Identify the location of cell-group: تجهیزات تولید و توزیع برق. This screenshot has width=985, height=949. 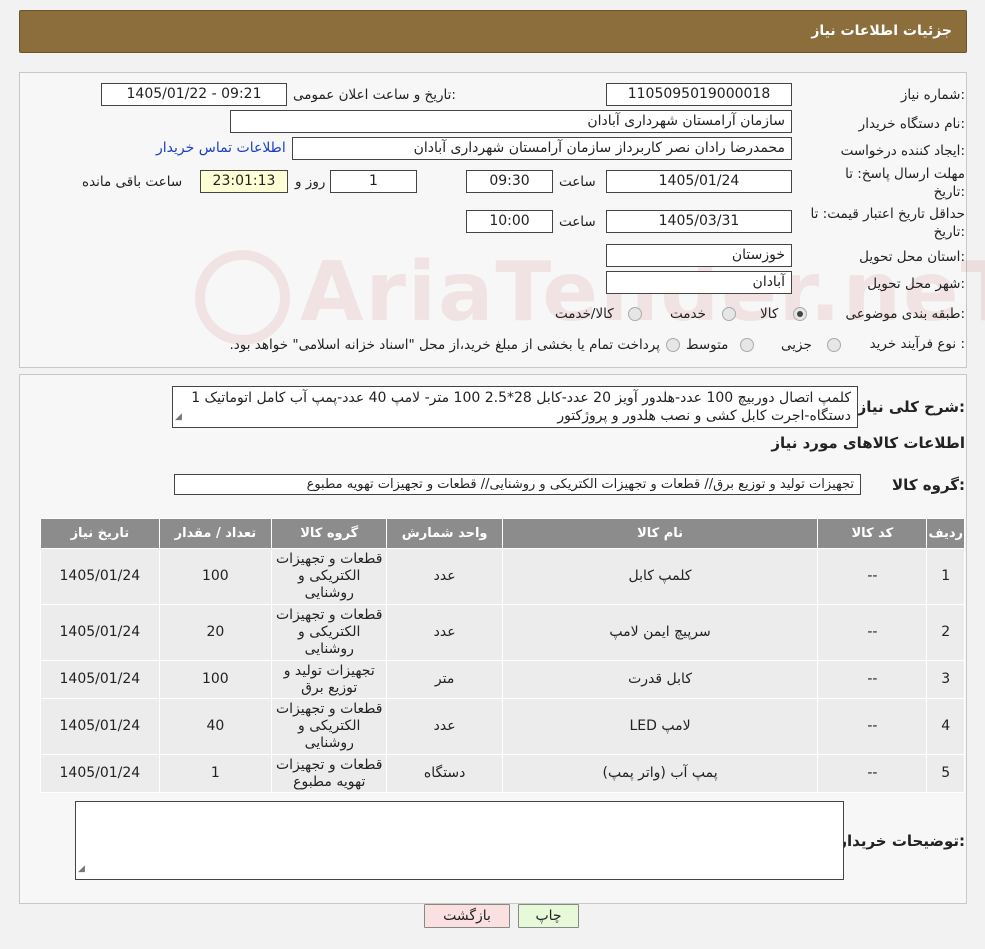
(329, 679).